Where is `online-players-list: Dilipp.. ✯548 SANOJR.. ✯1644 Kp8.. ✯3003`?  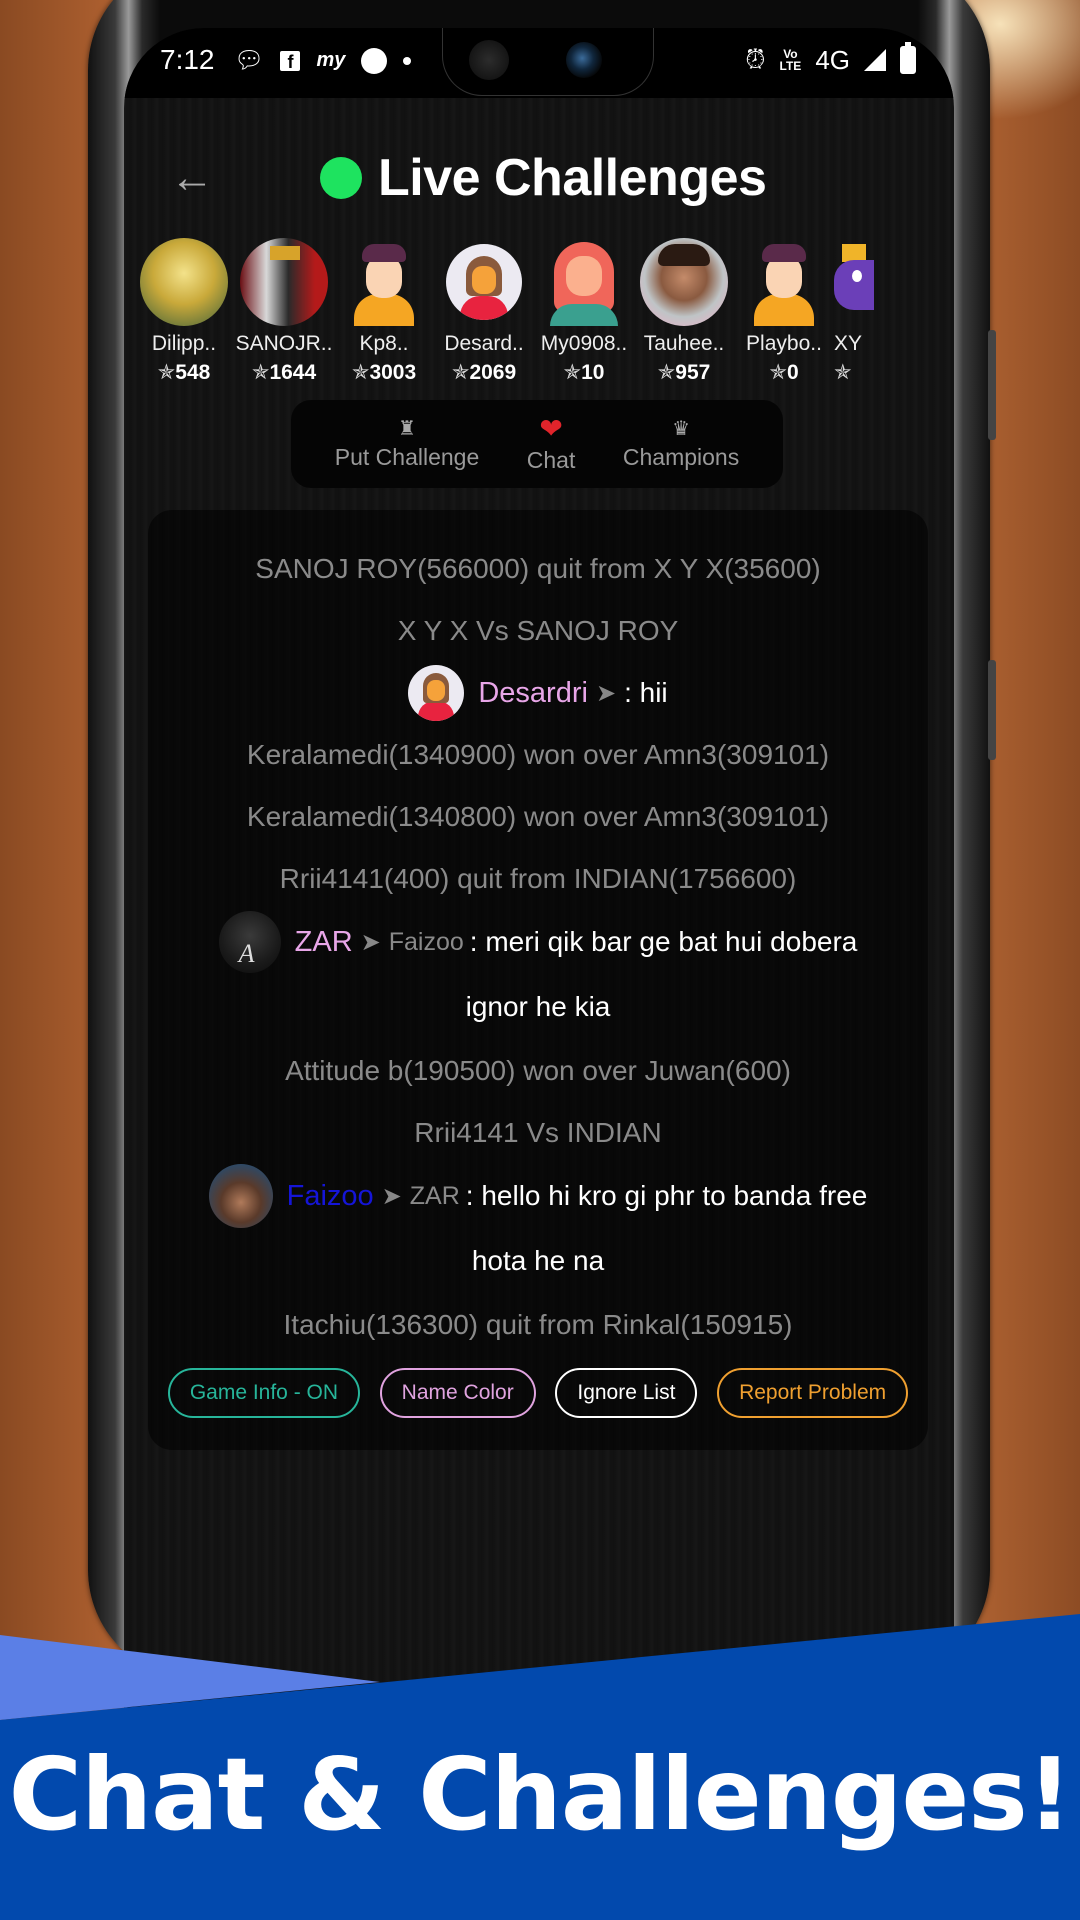 online-players-list: Dilipp.. ✯548 SANOJR.. ✯1644 Kp8.. ✯3003 is located at coordinates (530, 313).